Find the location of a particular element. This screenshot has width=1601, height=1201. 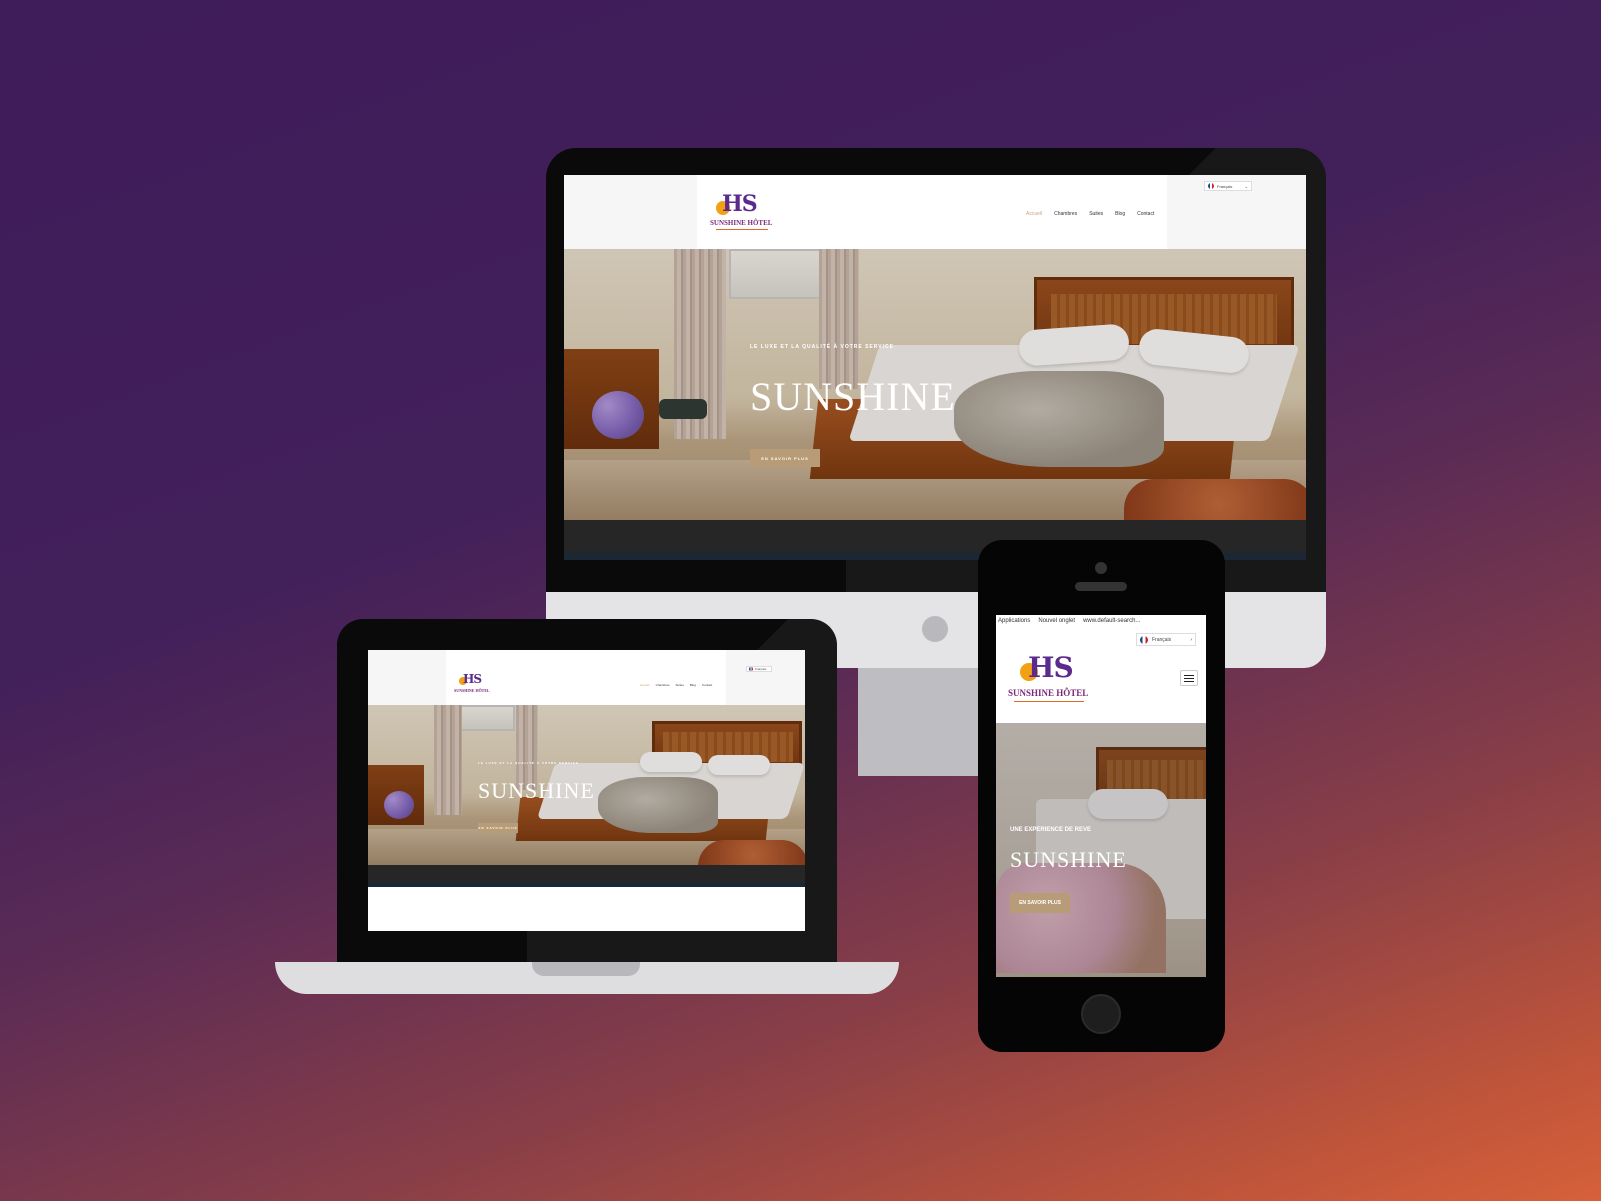

language-selector: Français › is located at coordinates (1166, 639).